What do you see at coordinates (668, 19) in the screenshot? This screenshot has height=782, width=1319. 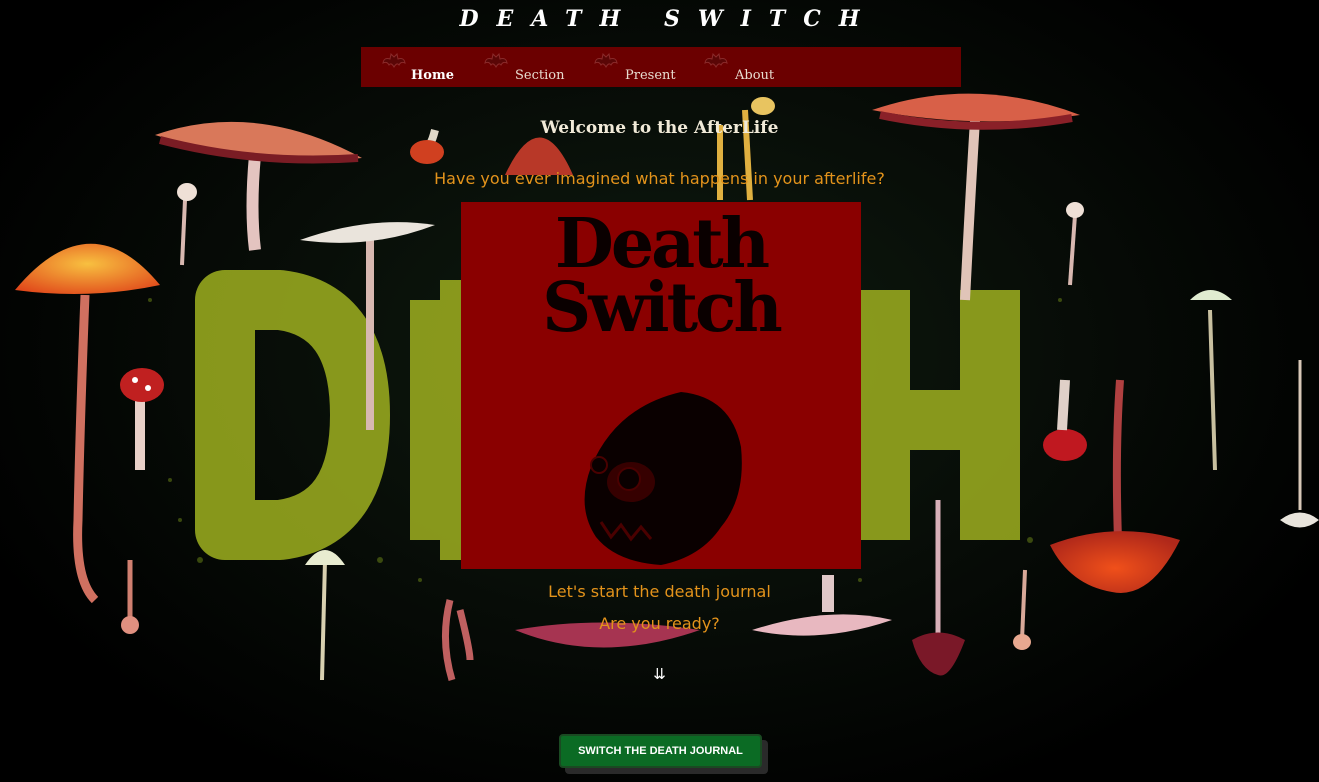 I see `site-title: DEATH SWITCH` at bounding box center [668, 19].